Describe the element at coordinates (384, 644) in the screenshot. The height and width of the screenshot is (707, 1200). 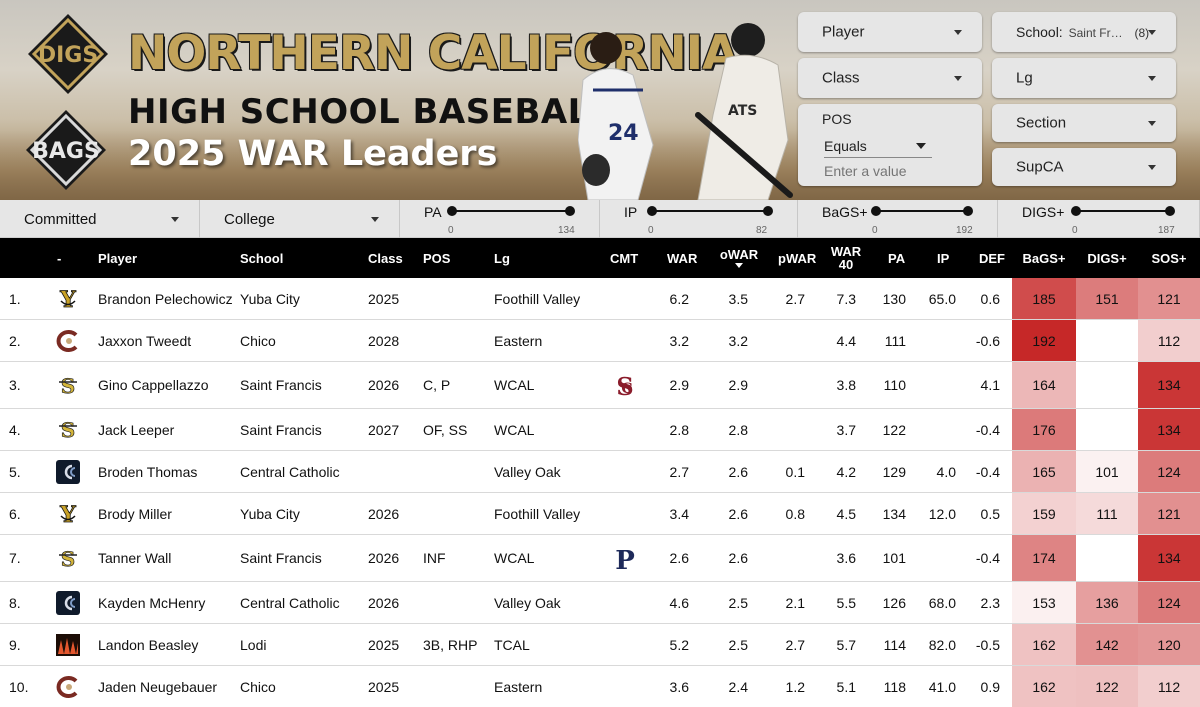
I see `class-cell: 2025` at that location.